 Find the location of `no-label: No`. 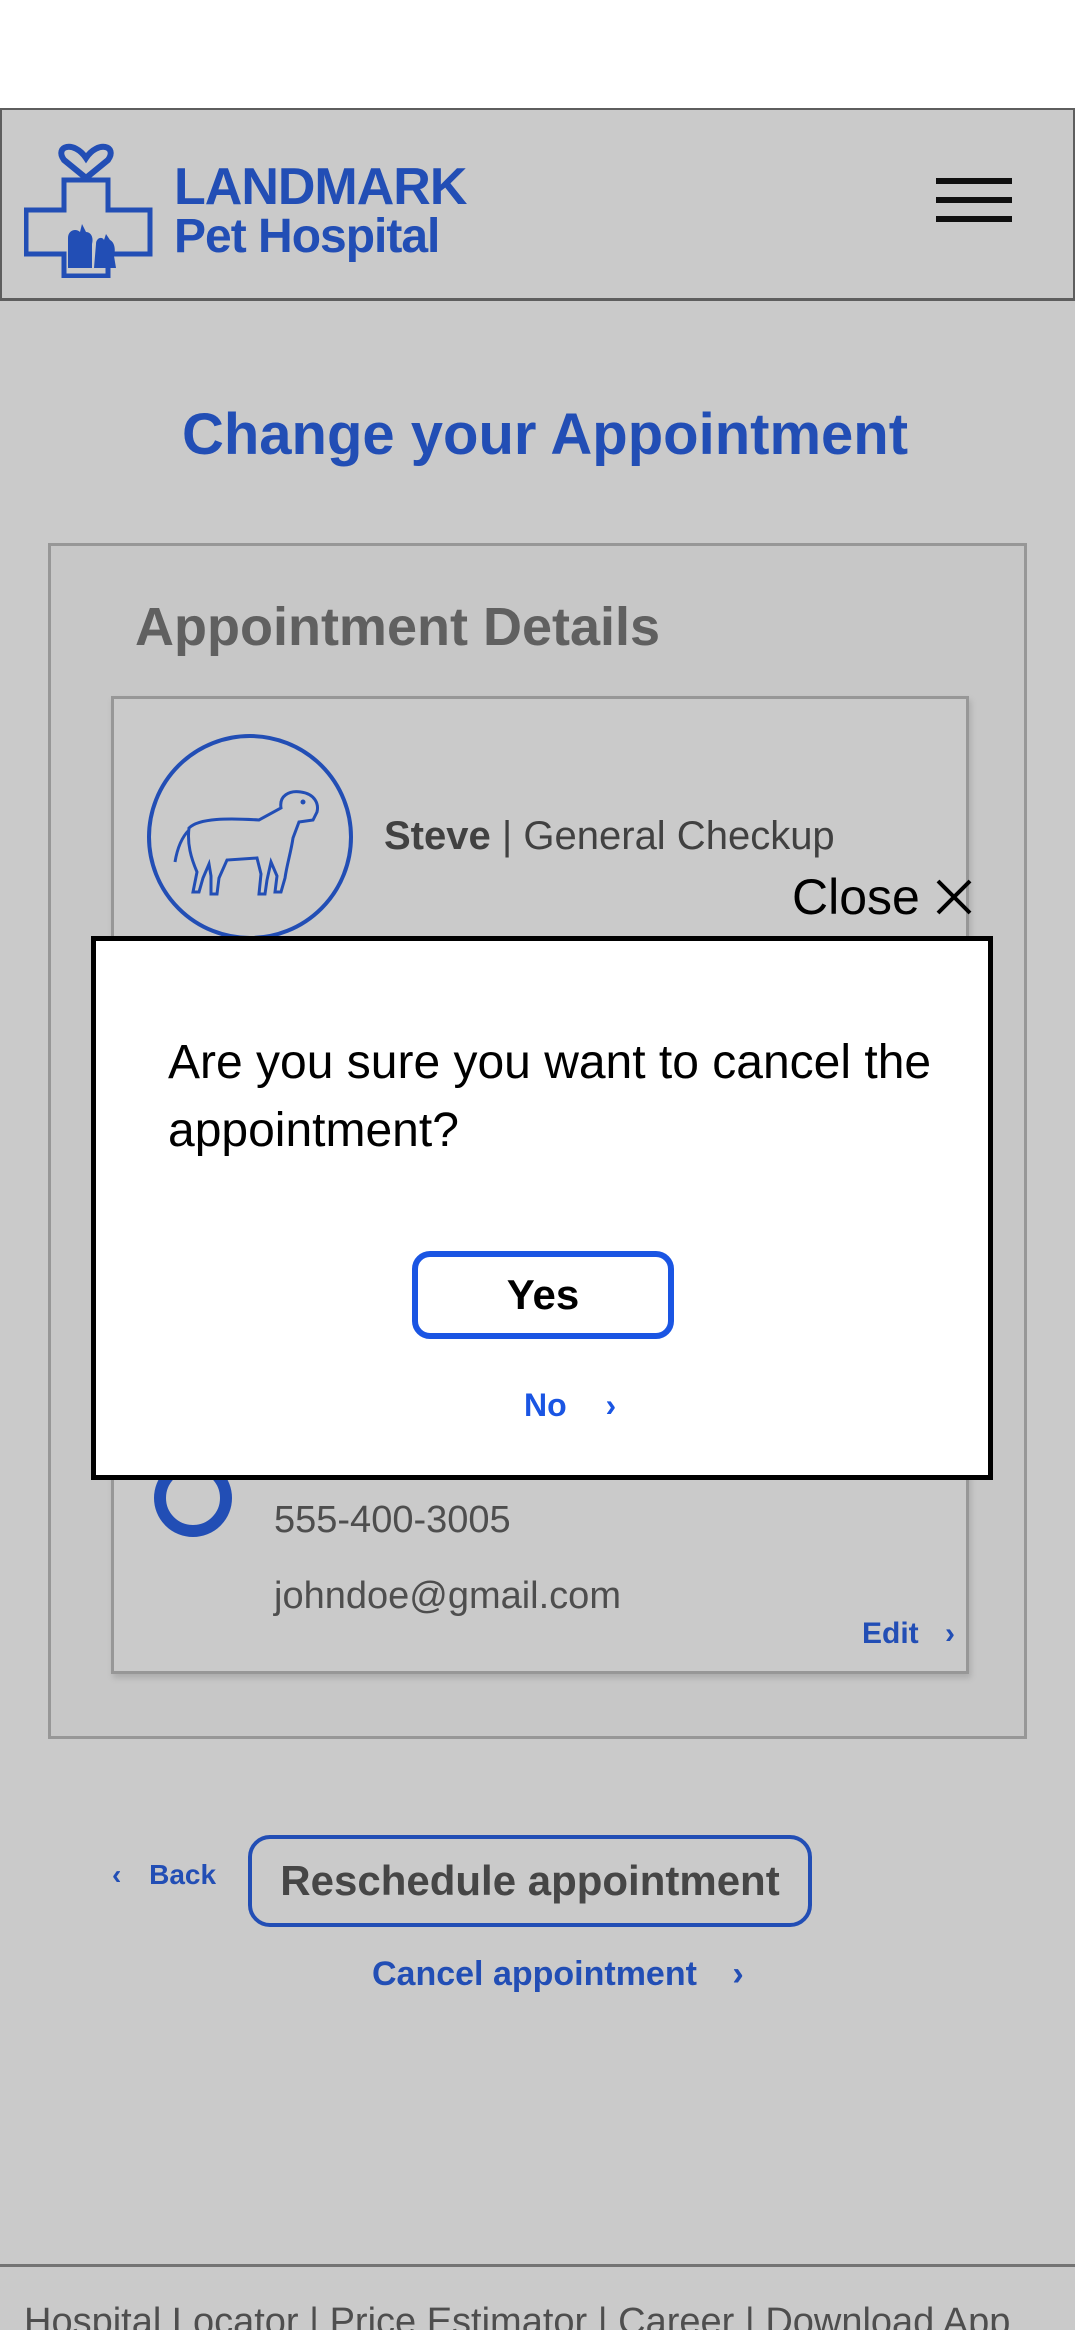

no-label: No is located at coordinates (545, 1405).